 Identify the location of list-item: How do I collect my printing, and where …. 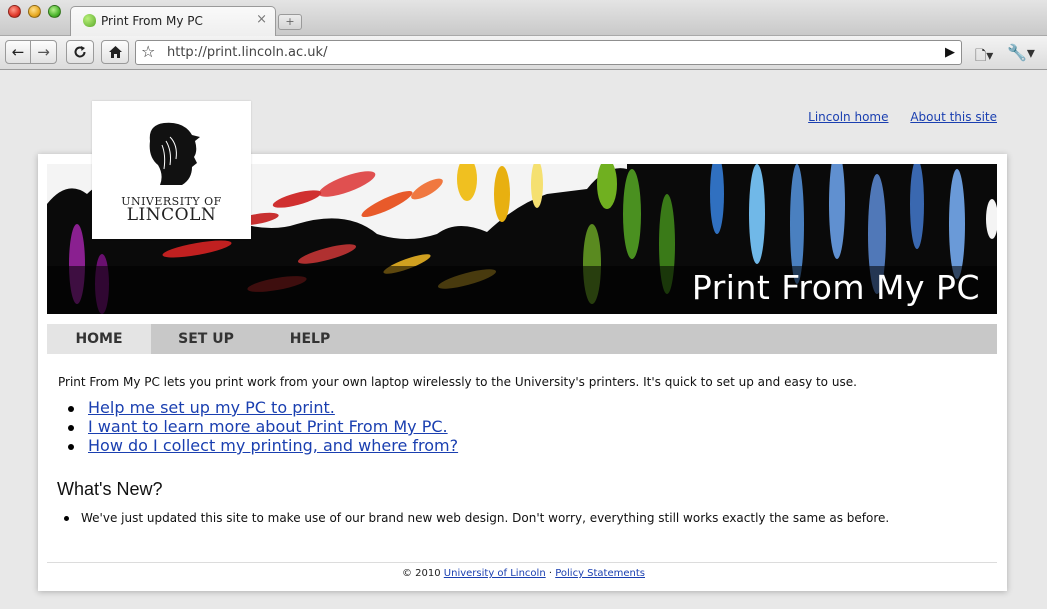
(263, 445).